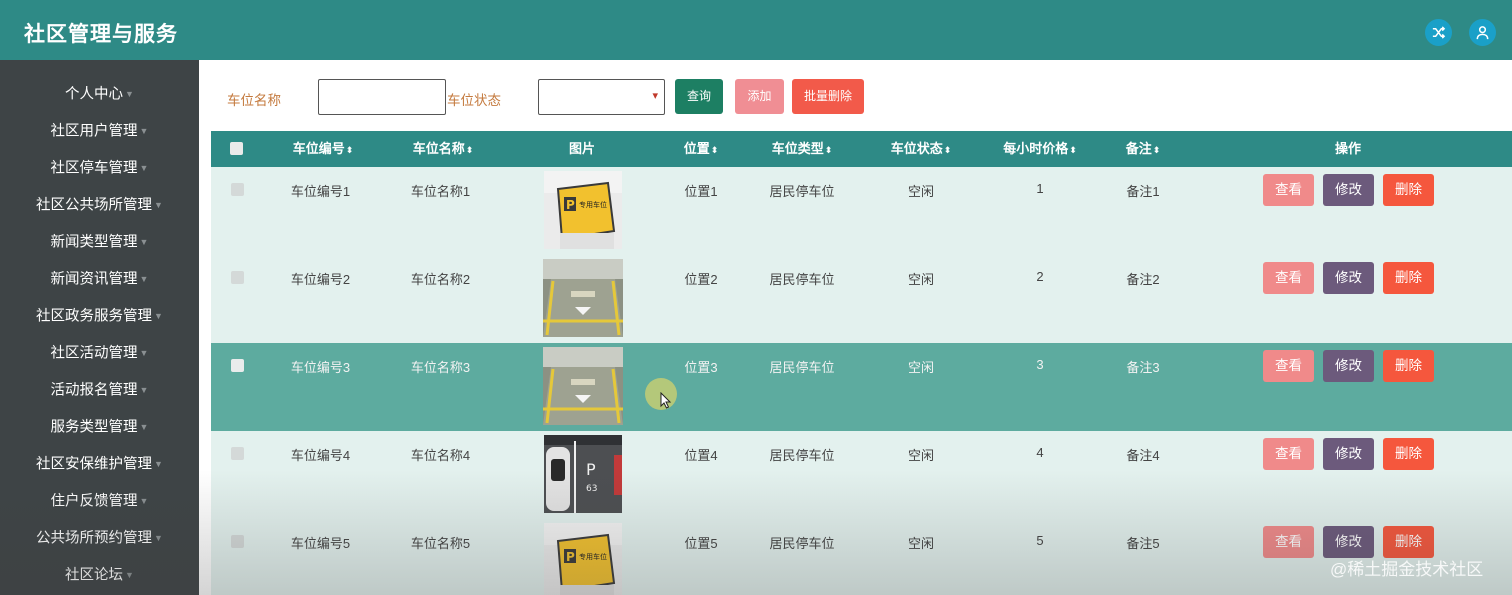 Image resolution: width=1512 pixels, height=595 pixels. What do you see at coordinates (440, 191) in the screenshot?
I see `cell-name: 车位名称1` at bounding box center [440, 191].